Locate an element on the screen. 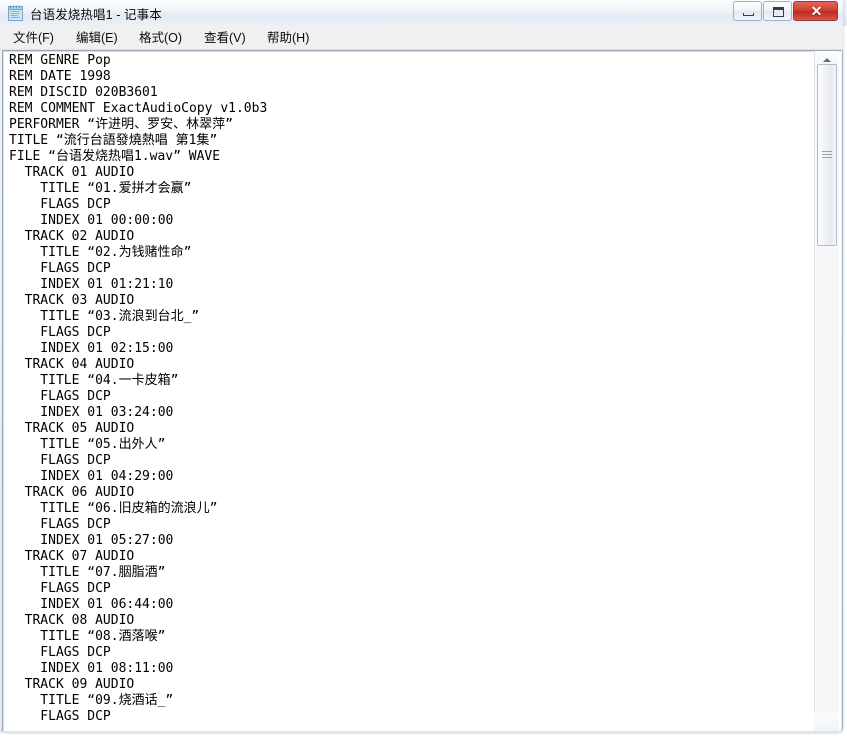 The height and width of the screenshot is (737, 847). window-title: 台语发烧热唱1 - 记事本 is located at coordinates (96, 15).